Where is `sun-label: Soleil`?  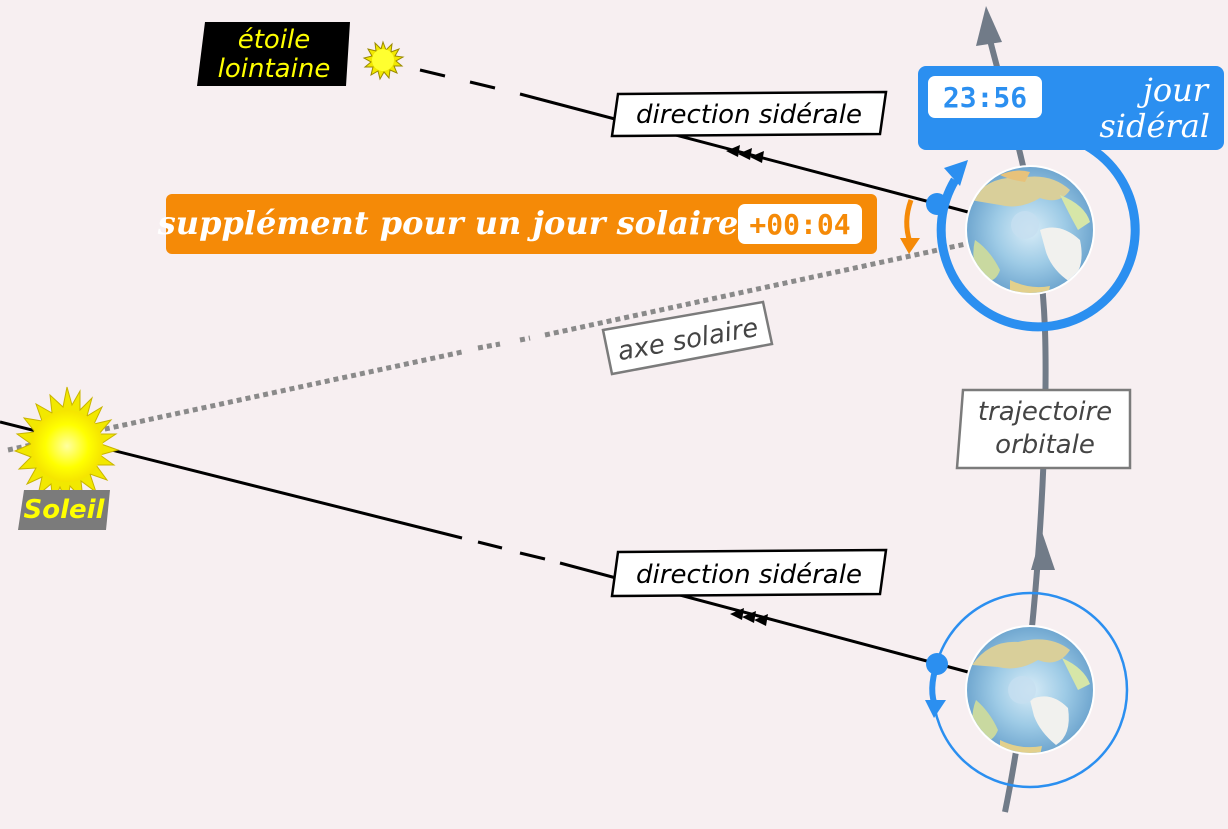
sun-label: Soleil is located at coordinates (64, 510).